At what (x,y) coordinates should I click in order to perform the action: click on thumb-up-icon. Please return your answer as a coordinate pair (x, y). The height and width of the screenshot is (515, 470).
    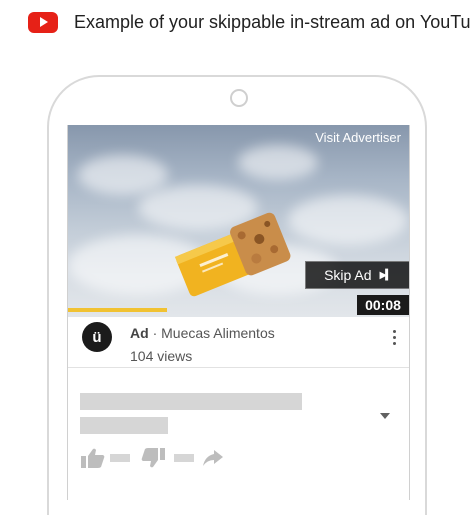
    Looking at the image, I should click on (93, 458).